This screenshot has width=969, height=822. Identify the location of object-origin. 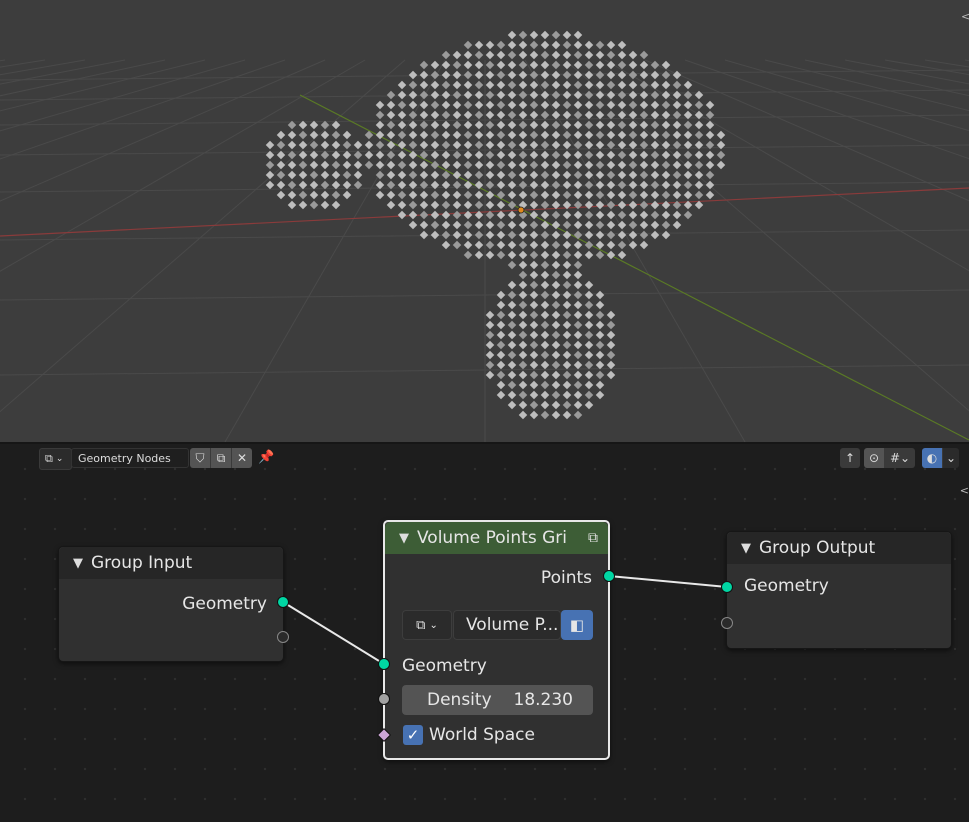
(521, 210).